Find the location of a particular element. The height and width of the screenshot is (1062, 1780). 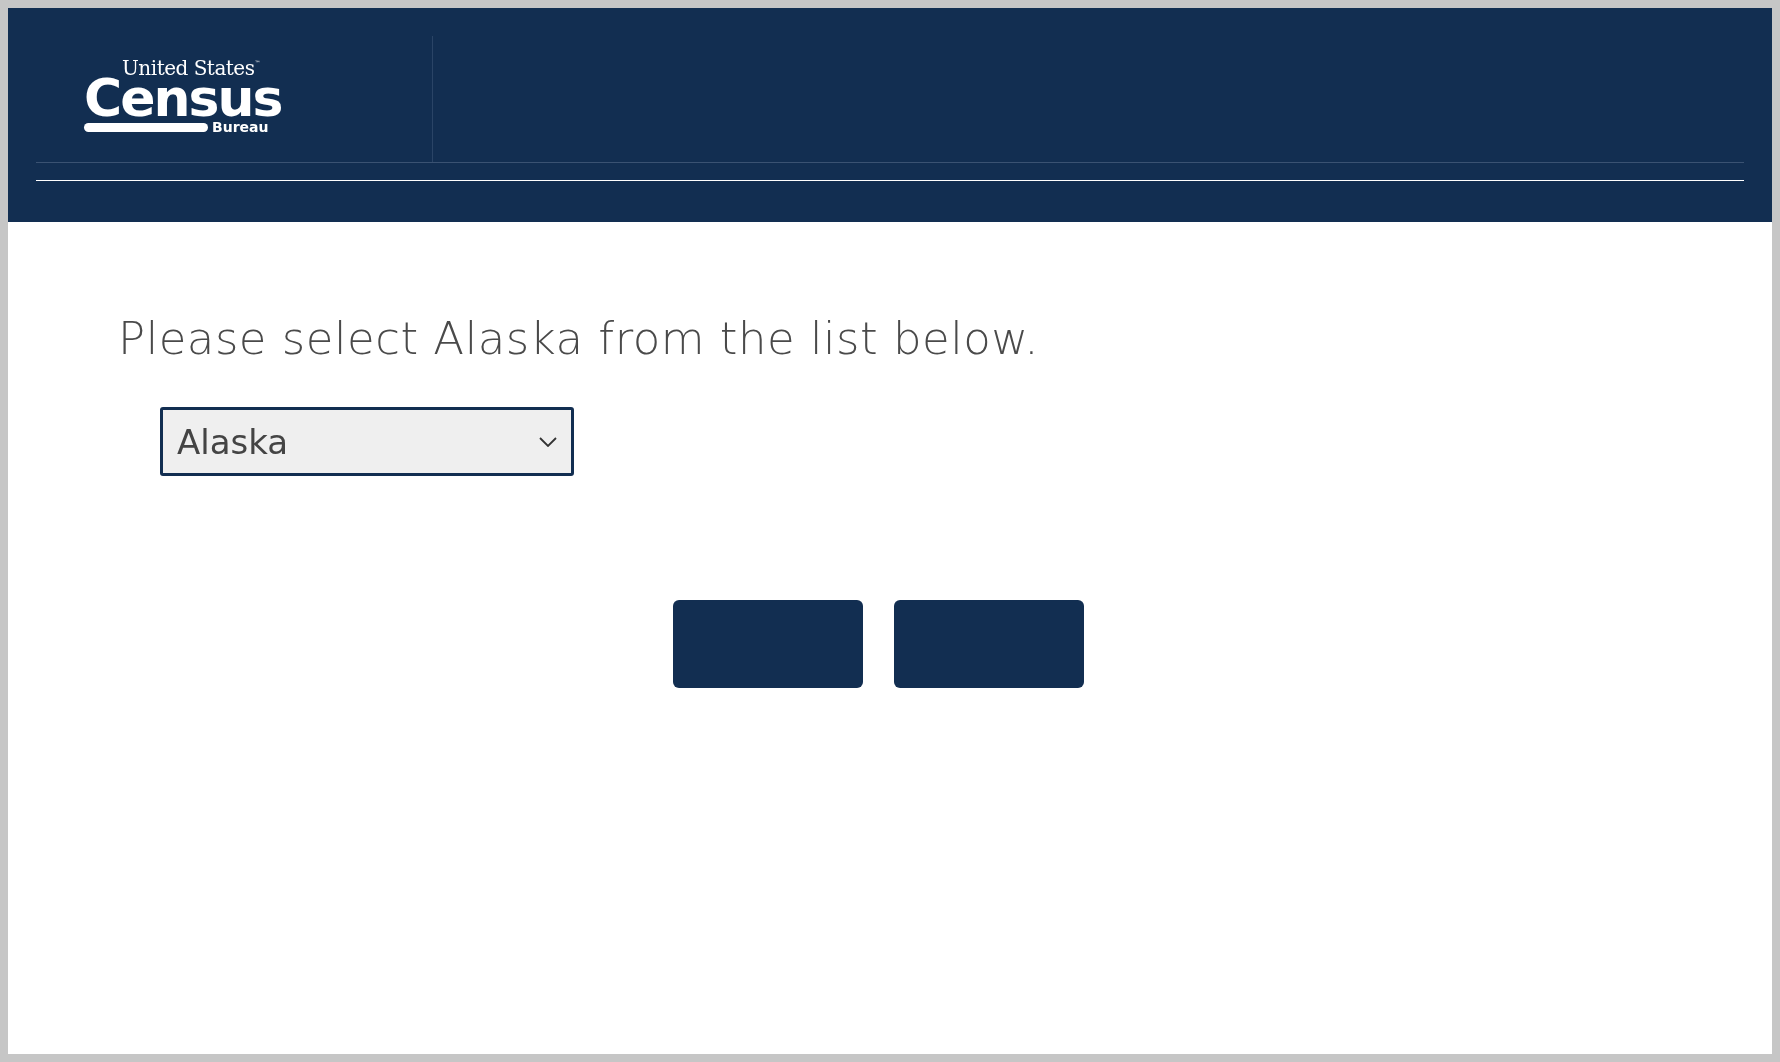

logo-text: United States is located at coordinates (188, 68).